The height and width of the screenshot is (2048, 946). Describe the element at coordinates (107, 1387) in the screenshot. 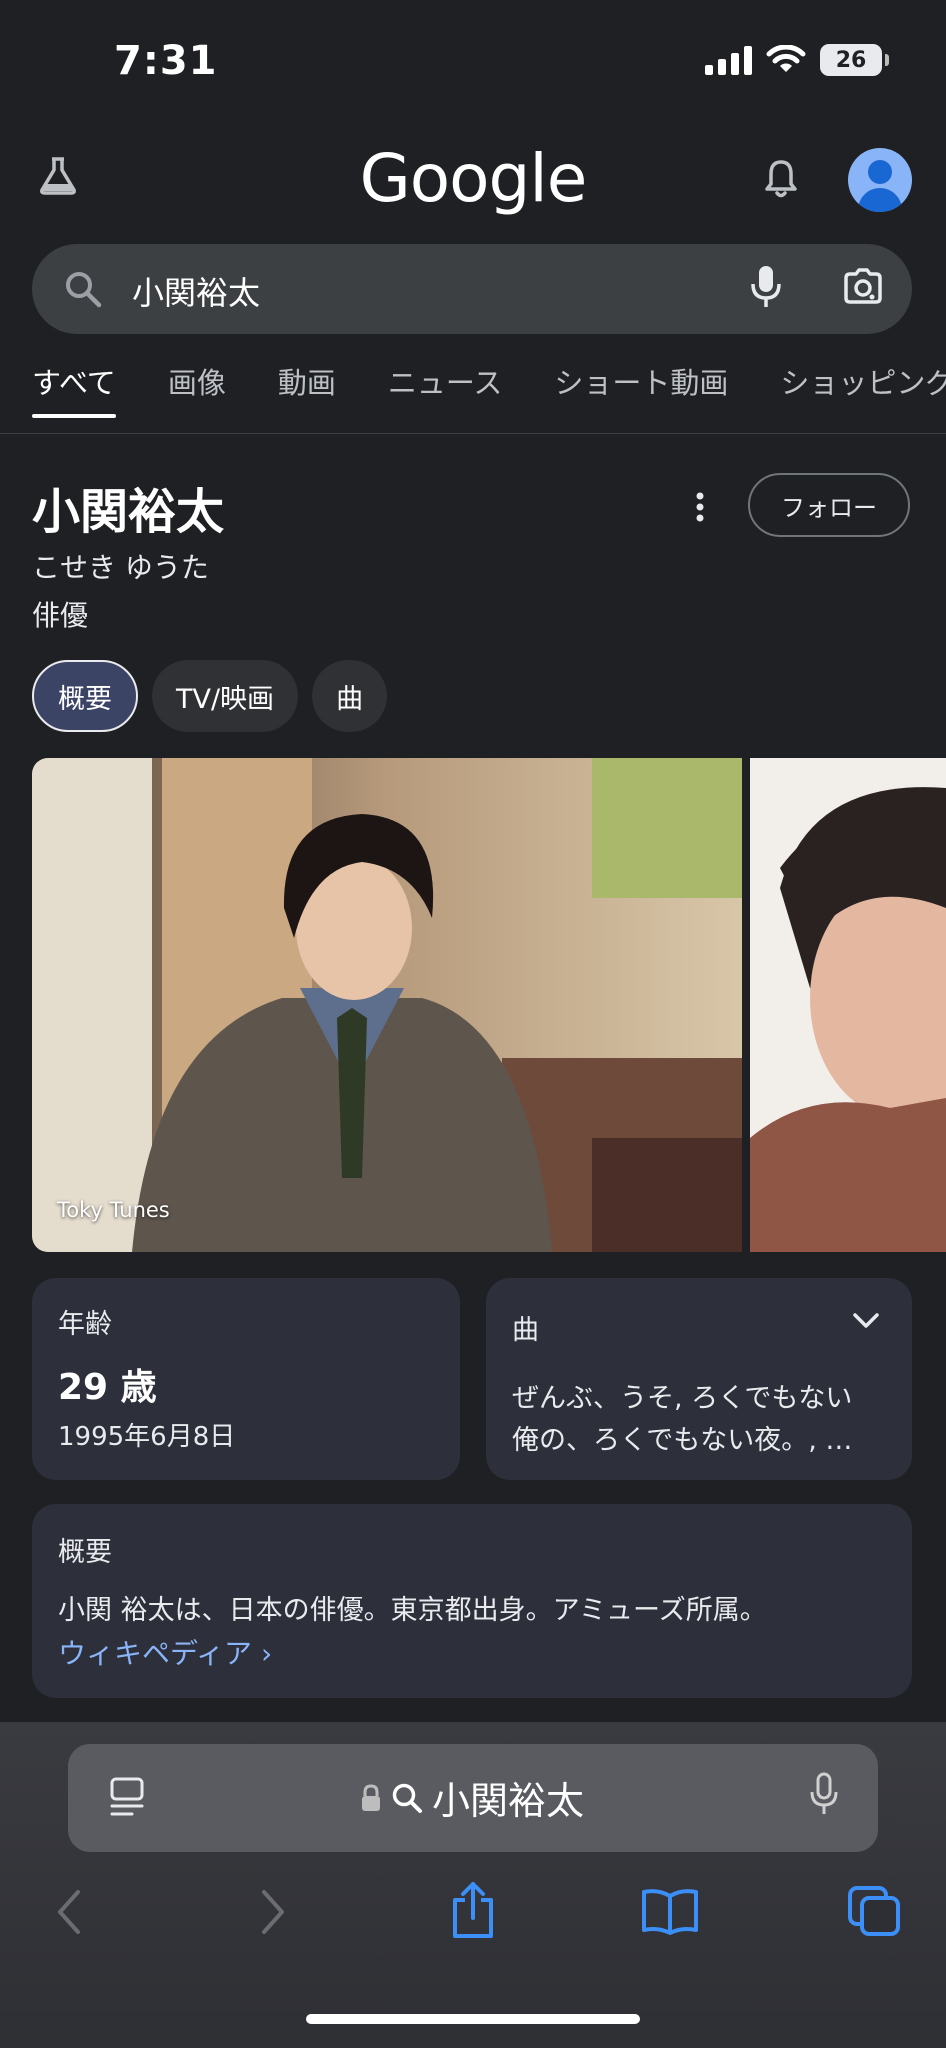

I see `age-value: 29 歳` at that location.